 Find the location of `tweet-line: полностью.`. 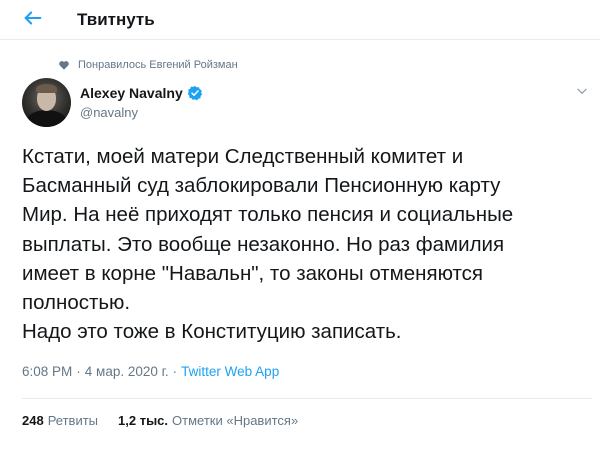

tweet-line: полностью. is located at coordinates (76, 303).